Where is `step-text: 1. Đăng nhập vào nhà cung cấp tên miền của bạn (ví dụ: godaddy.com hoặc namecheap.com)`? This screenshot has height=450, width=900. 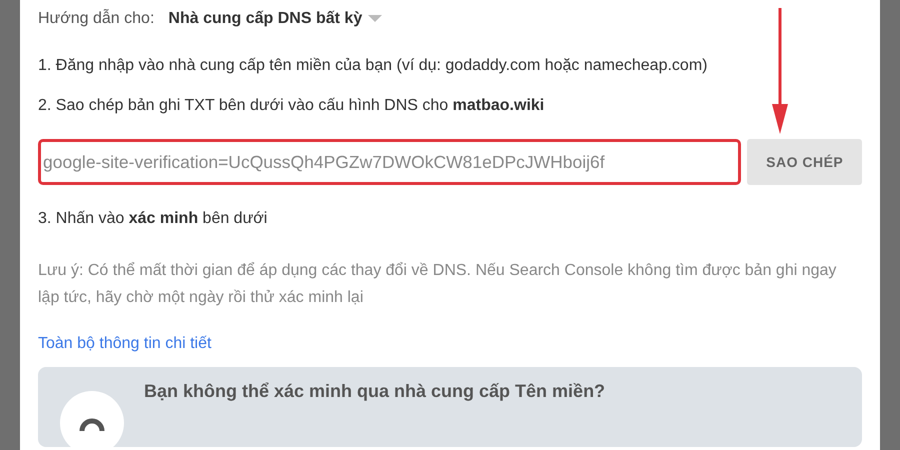
step-text: 1. Đăng nhập vào nhà cung cấp tên miền của bạn (ví dụ: godaddy.com hoặc namecheap.com) is located at coordinates (373, 66).